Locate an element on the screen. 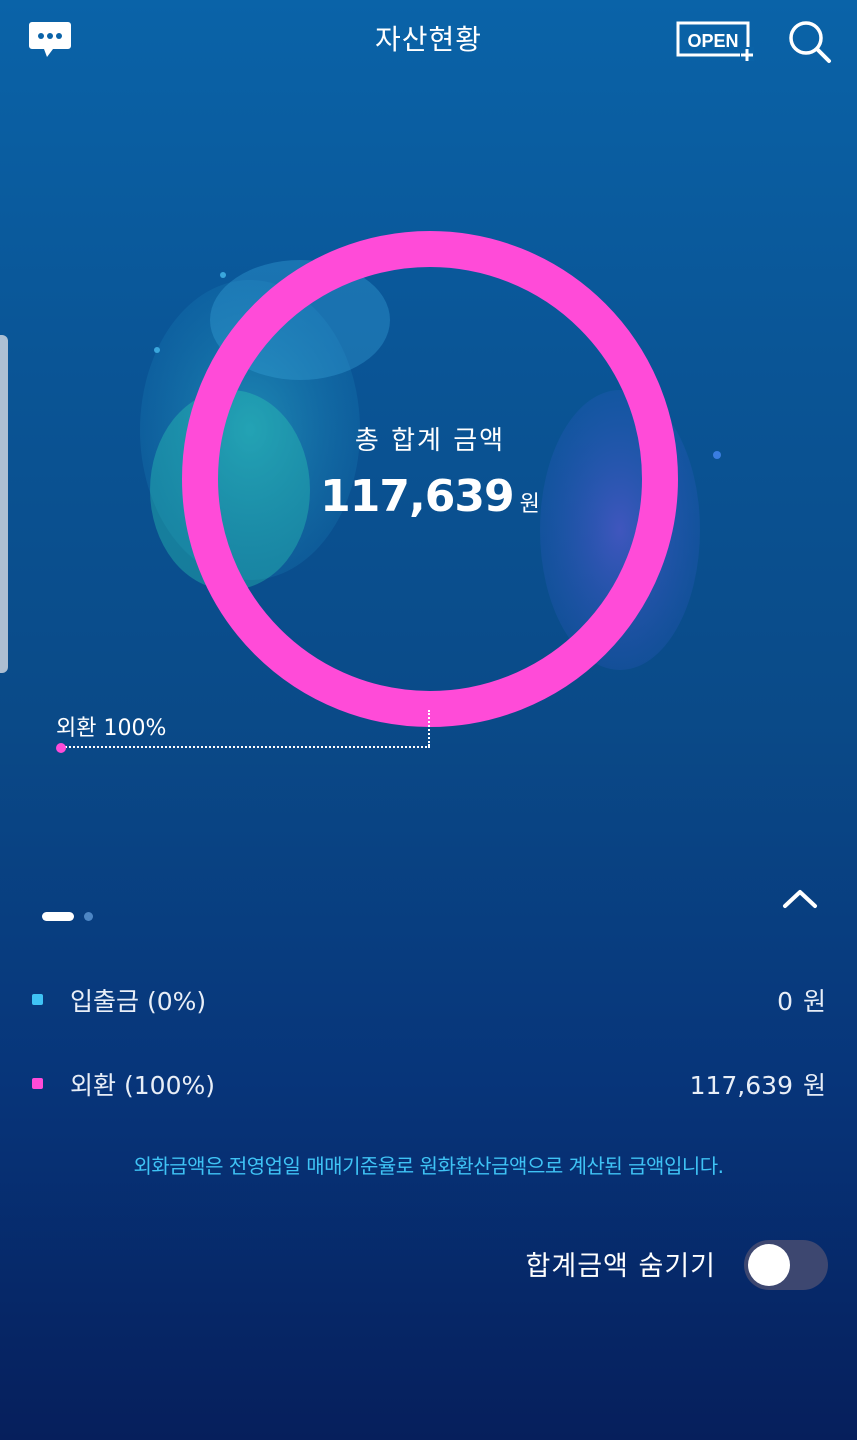  callout-dot is located at coordinates (61, 748).